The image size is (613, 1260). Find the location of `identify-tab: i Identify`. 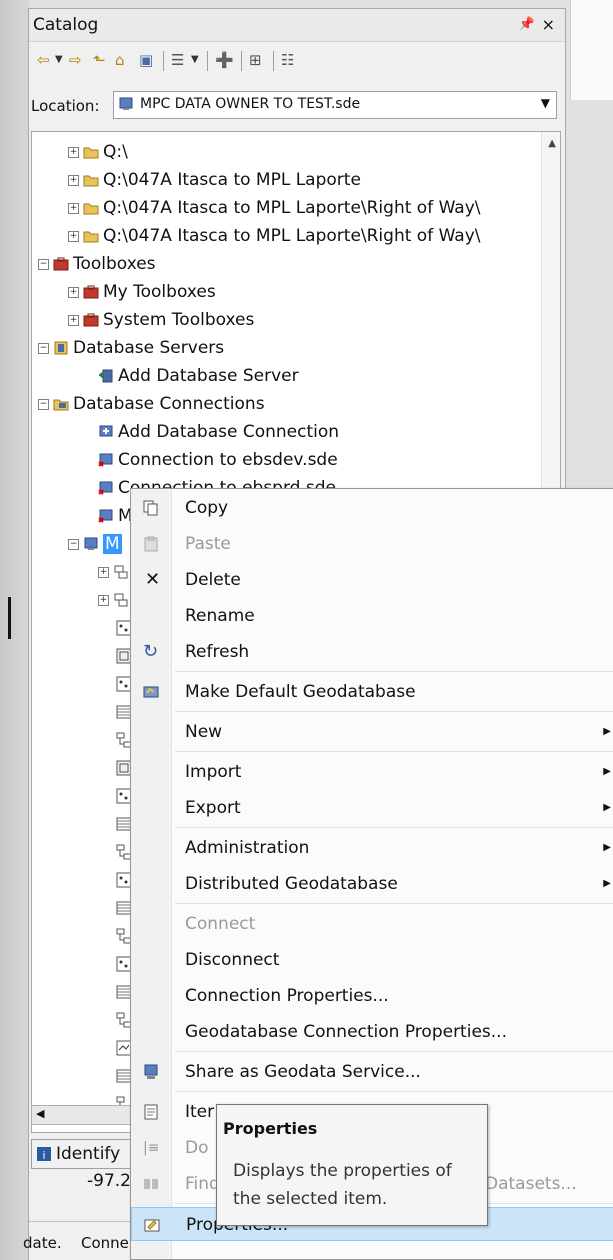

identify-tab: i Identify is located at coordinates (87, 1154).